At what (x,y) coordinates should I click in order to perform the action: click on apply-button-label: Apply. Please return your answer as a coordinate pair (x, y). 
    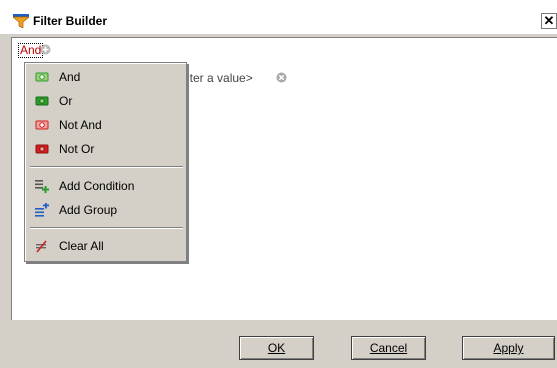
    Looking at the image, I should click on (508, 348).